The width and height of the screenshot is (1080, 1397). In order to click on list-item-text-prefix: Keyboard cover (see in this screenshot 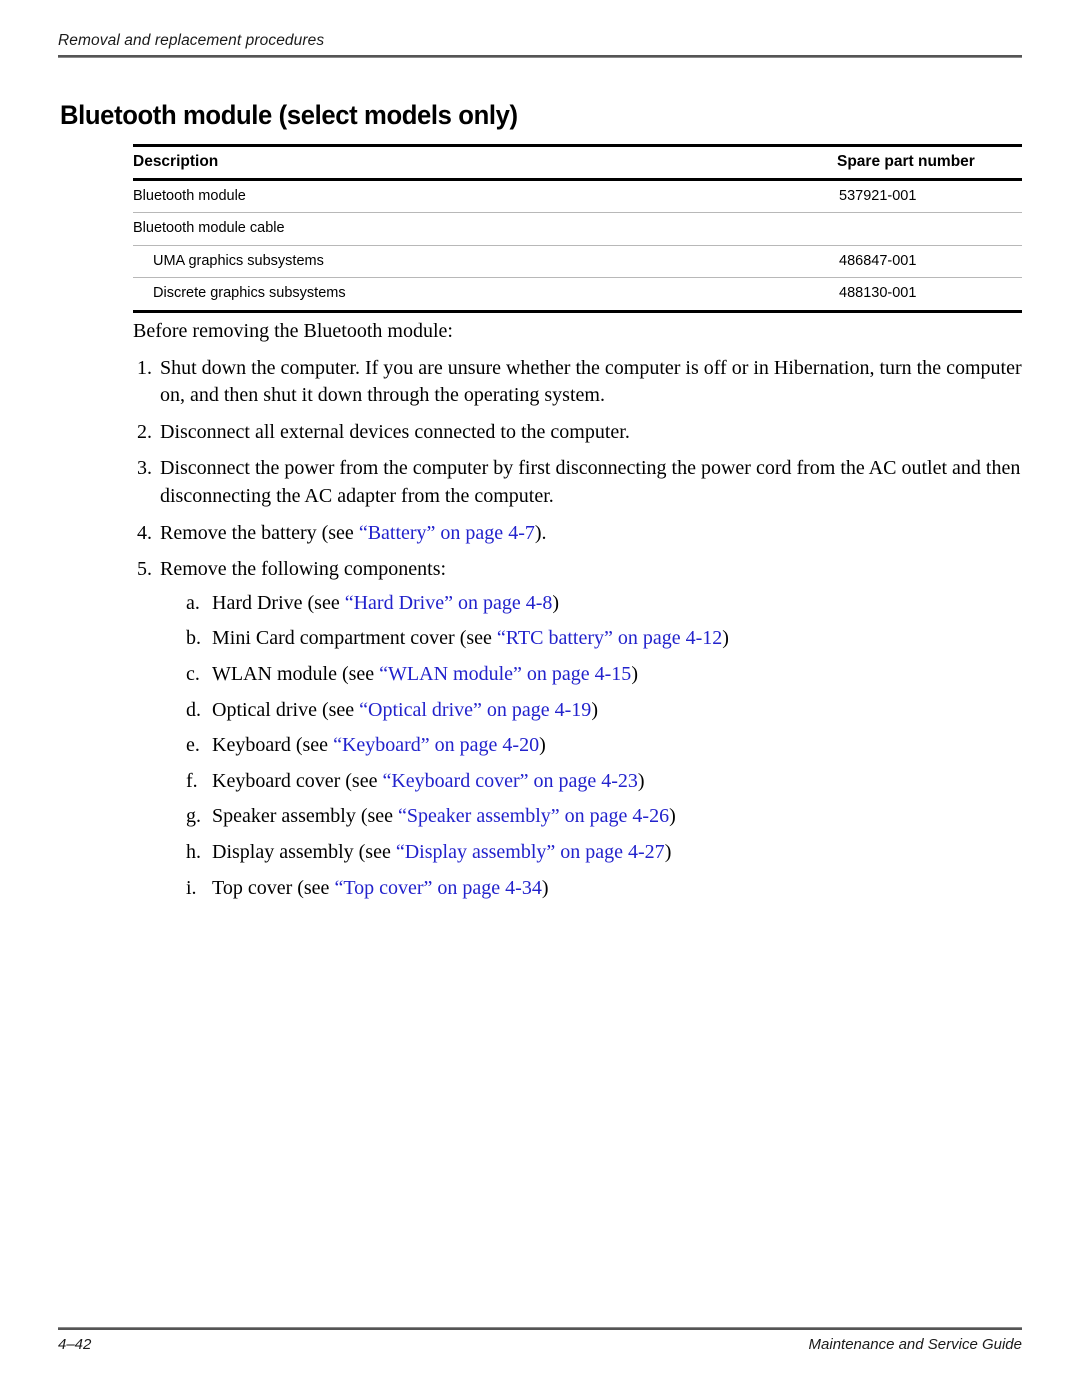, I will do `click(297, 780)`.